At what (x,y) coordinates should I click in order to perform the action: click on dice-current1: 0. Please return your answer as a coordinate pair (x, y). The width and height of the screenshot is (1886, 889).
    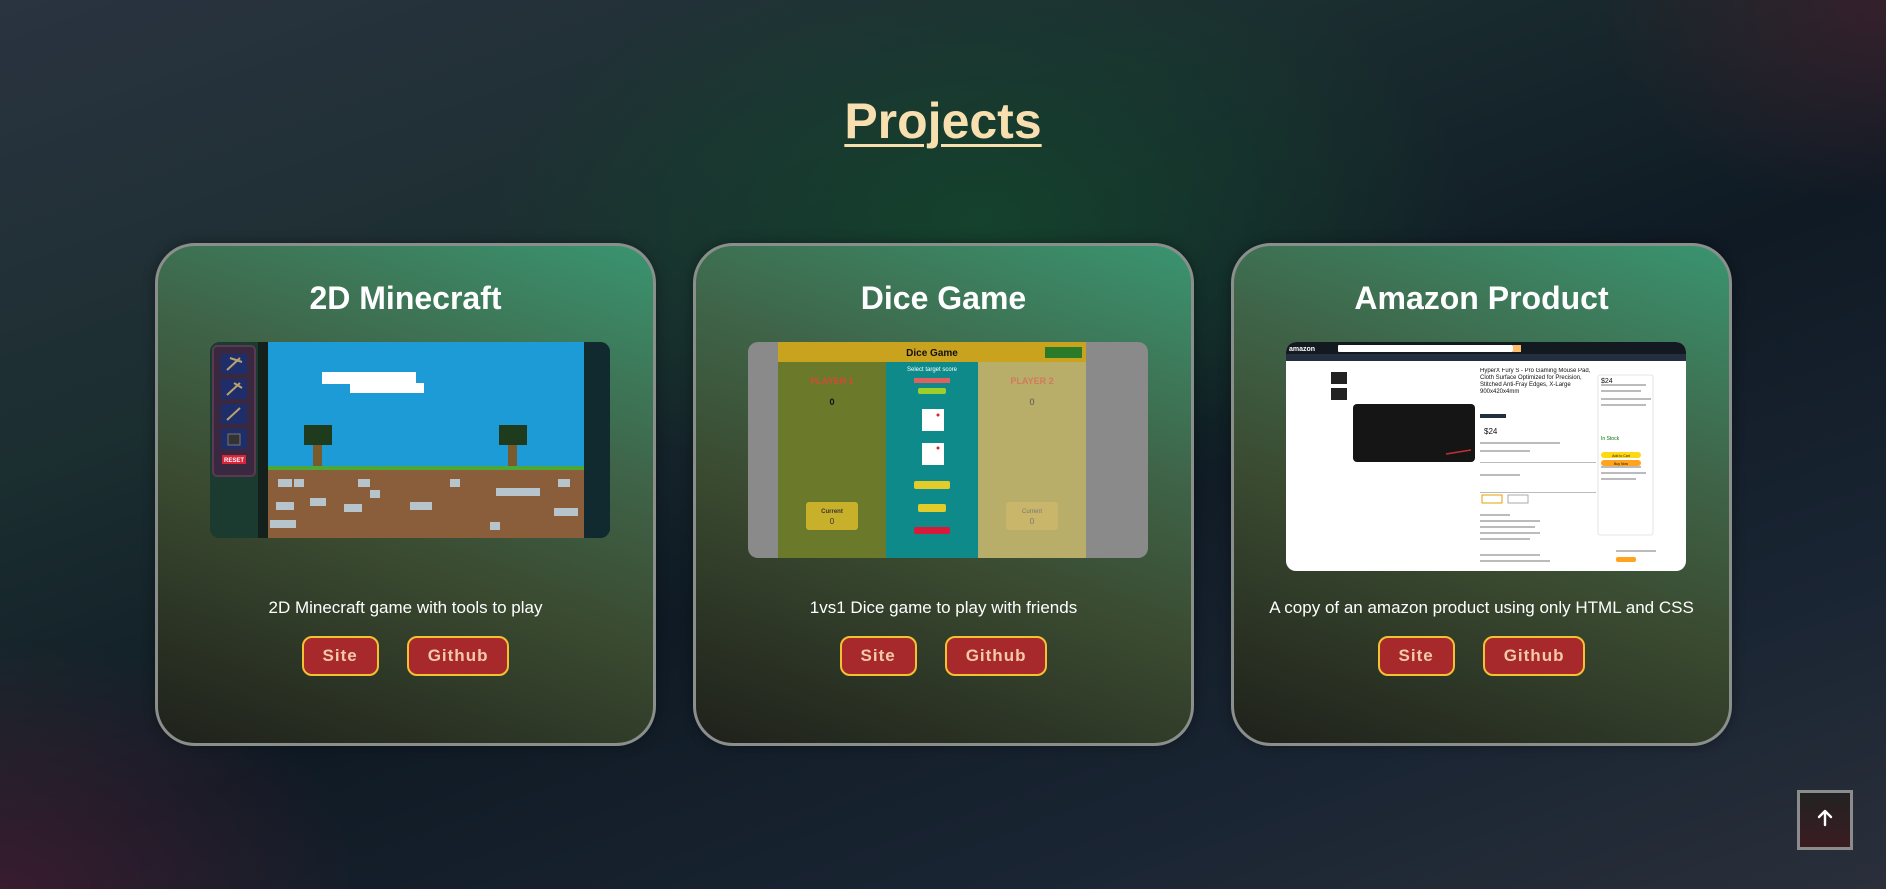
    Looking at the image, I should click on (832, 521).